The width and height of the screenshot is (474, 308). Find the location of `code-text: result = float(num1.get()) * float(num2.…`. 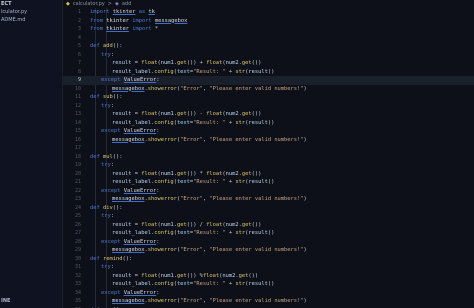

code-text: result = float(num1.get()) * float(num2.… is located at coordinates (186, 174).